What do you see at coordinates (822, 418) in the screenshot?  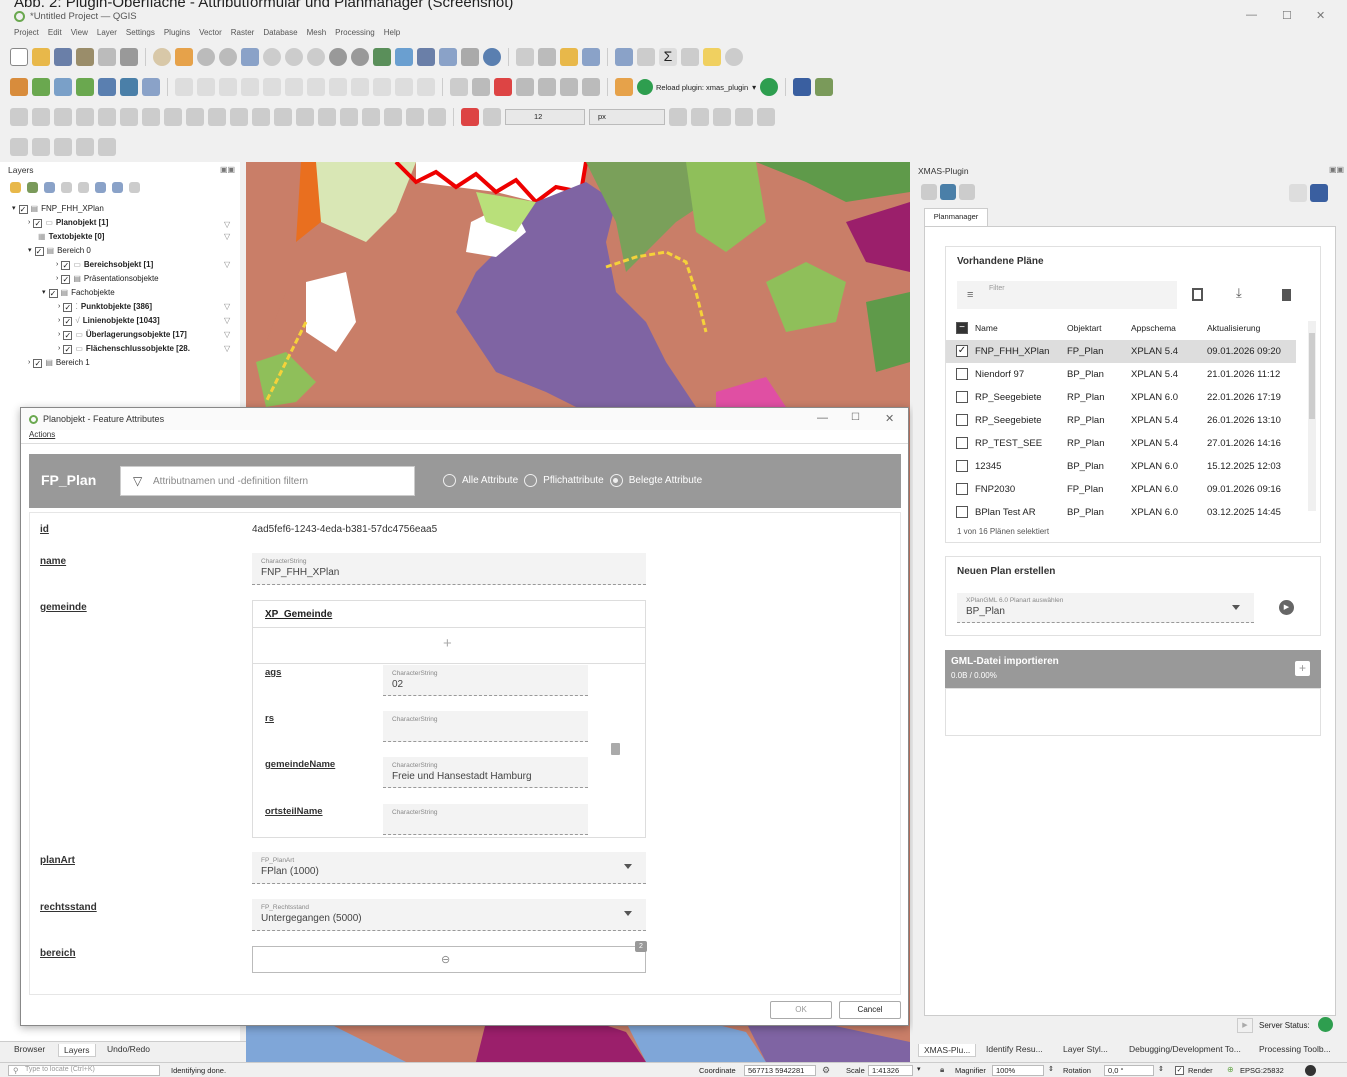 I see `minimize-icon: —` at bounding box center [822, 418].